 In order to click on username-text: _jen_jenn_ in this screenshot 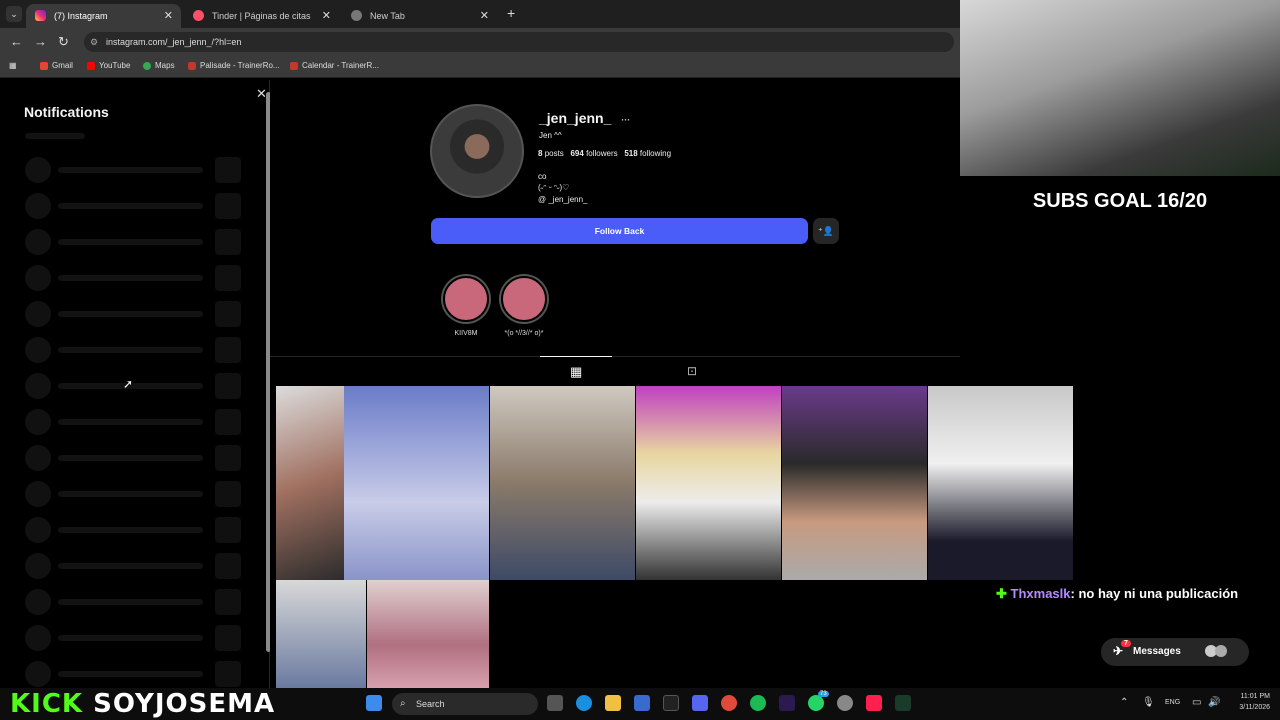, I will do `click(575, 118)`.